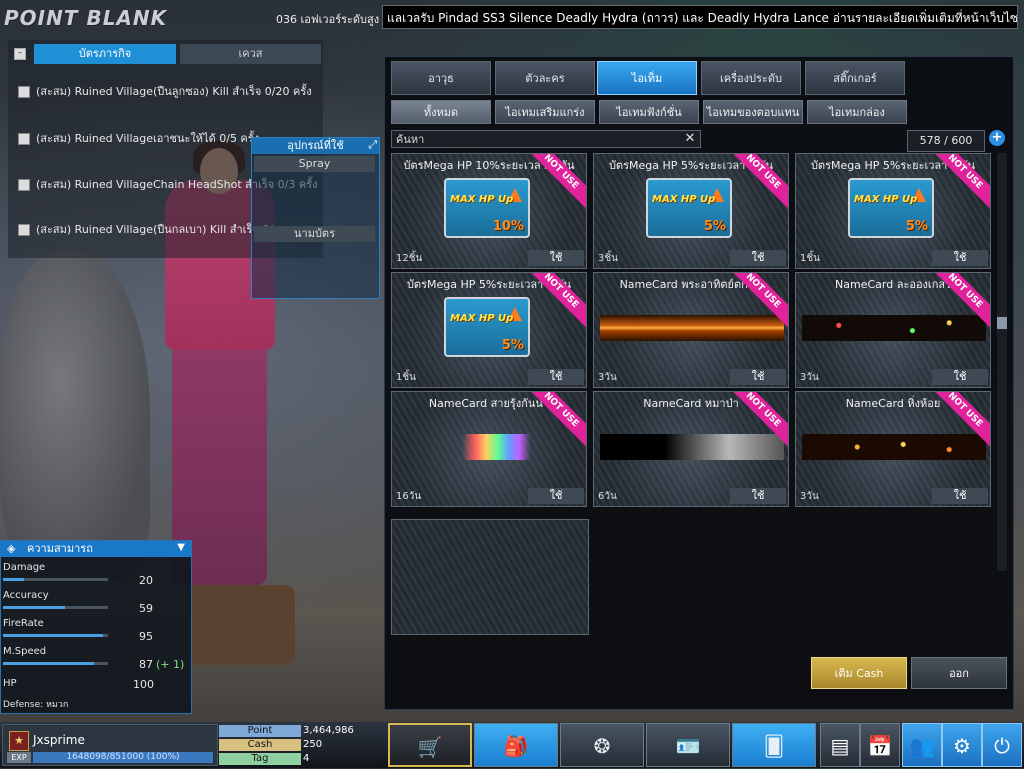 The width and height of the screenshot is (1024, 769). What do you see at coordinates (372, 145) in the screenshot?
I see `expand-icon: ⤢` at bounding box center [372, 145].